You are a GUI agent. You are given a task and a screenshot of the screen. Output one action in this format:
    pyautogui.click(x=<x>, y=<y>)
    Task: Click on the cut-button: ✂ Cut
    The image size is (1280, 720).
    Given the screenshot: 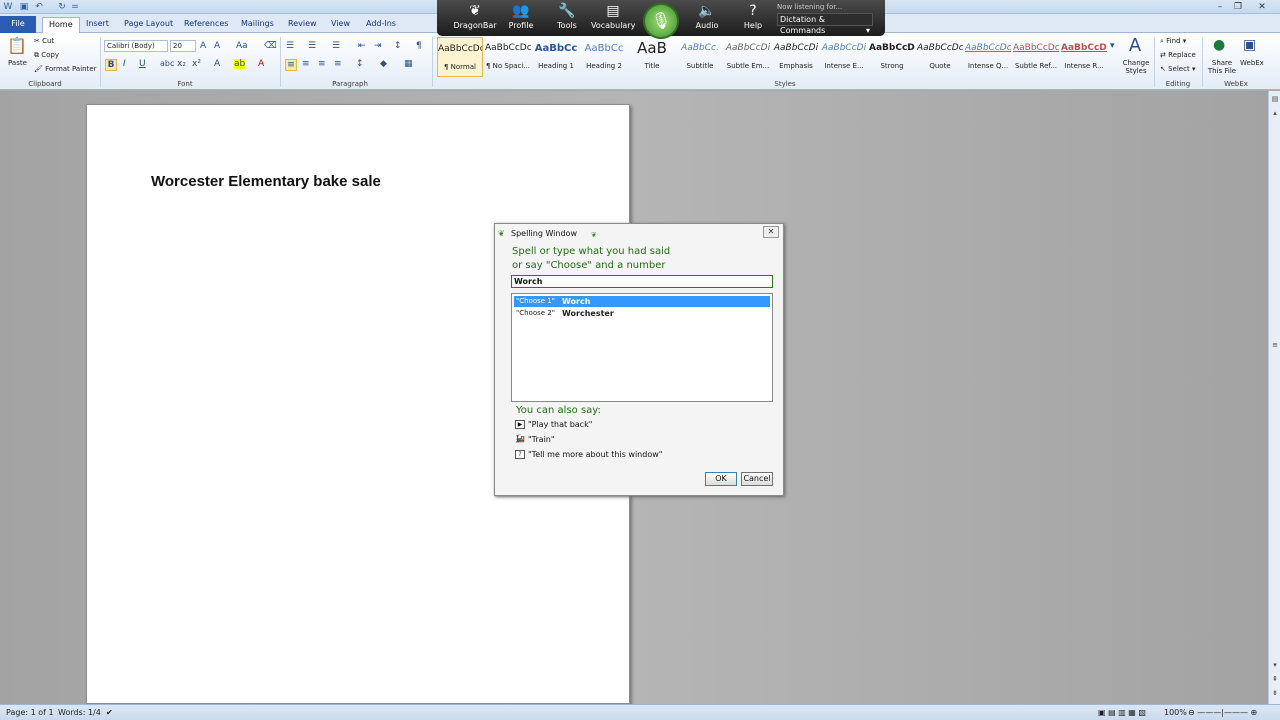 What is the action you would take?
    pyautogui.click(x=44, y=41)
    